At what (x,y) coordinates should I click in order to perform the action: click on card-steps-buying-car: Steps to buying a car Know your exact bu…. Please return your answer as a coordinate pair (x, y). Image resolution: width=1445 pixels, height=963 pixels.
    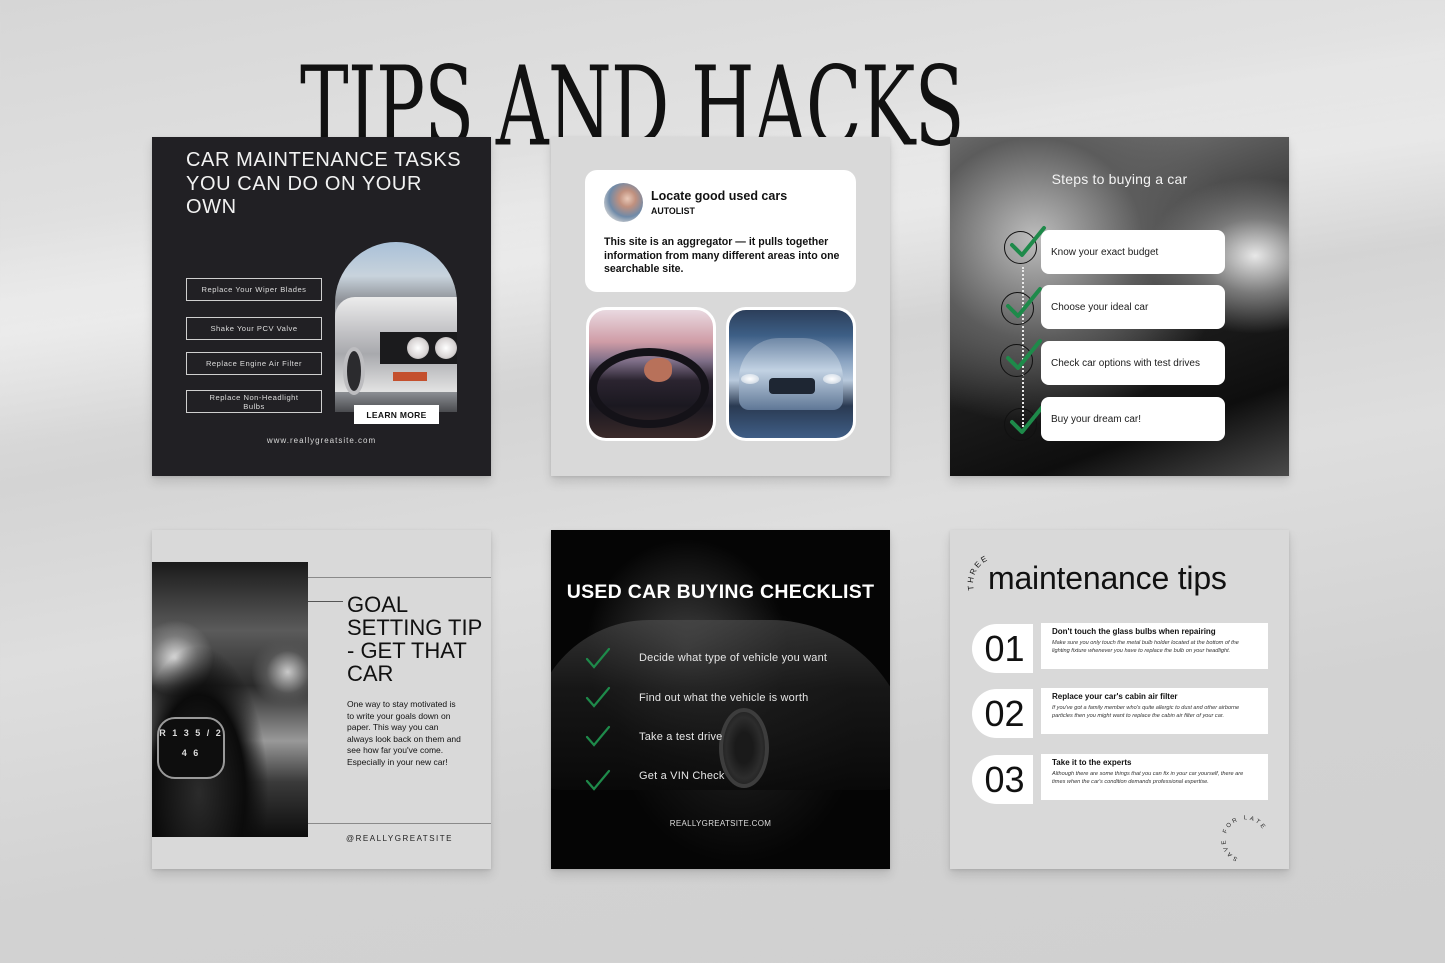
    Looking at the image, I should click on (1119, 306).